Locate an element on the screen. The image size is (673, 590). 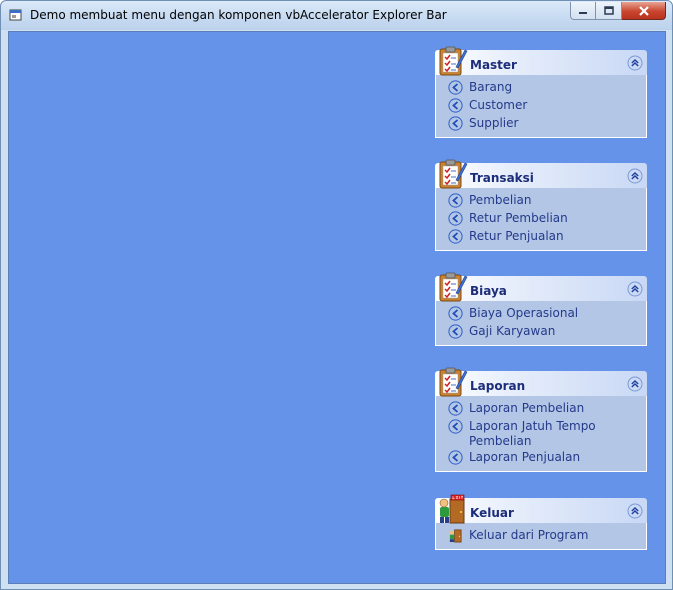
menu-item-label: Pembelian is located at coordinates (500, 200).